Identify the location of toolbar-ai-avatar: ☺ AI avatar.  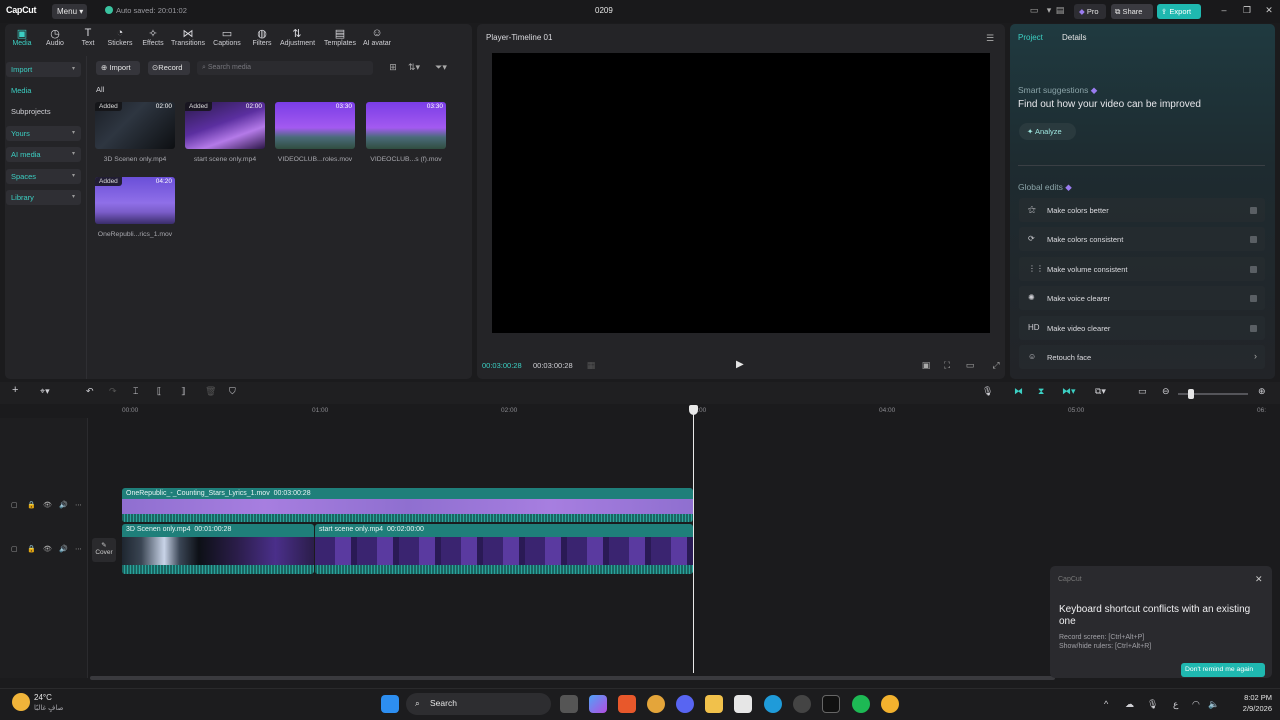
(377, 37).